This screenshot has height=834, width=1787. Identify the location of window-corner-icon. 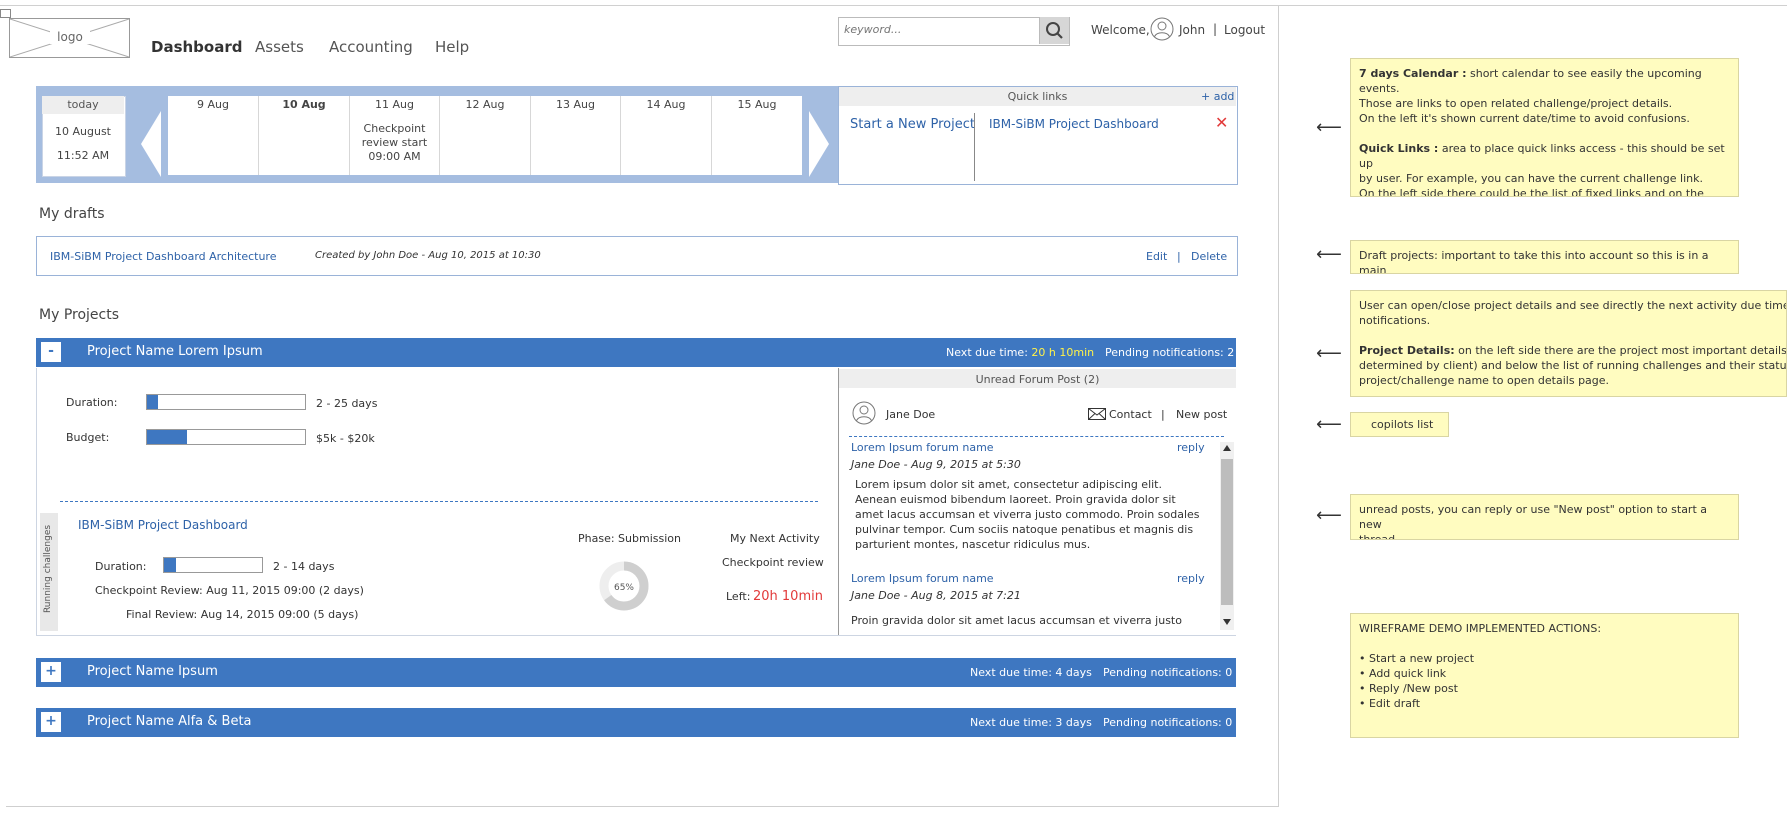
(5, 13).